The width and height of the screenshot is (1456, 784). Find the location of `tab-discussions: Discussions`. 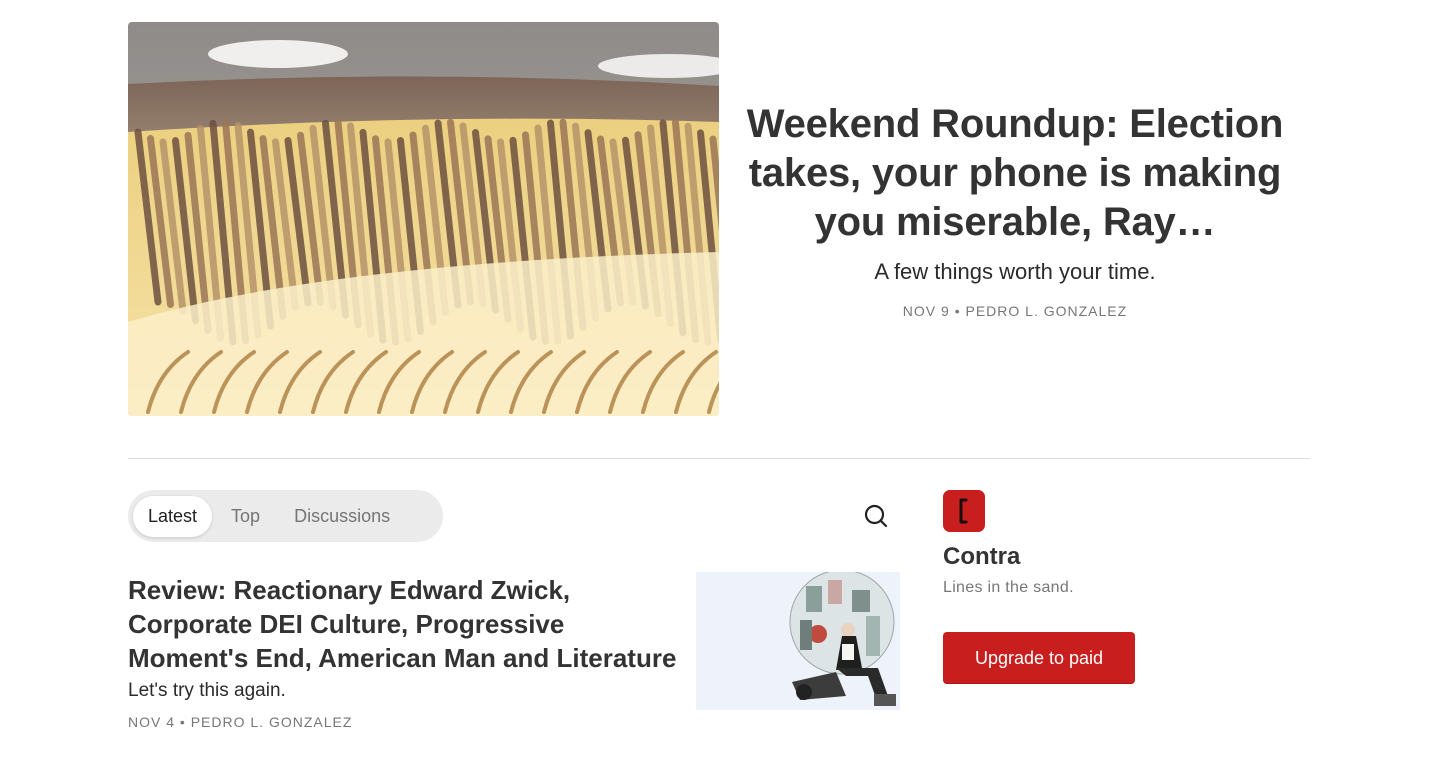

tab-discussions: Discussions is located at coordinates (342, 516).